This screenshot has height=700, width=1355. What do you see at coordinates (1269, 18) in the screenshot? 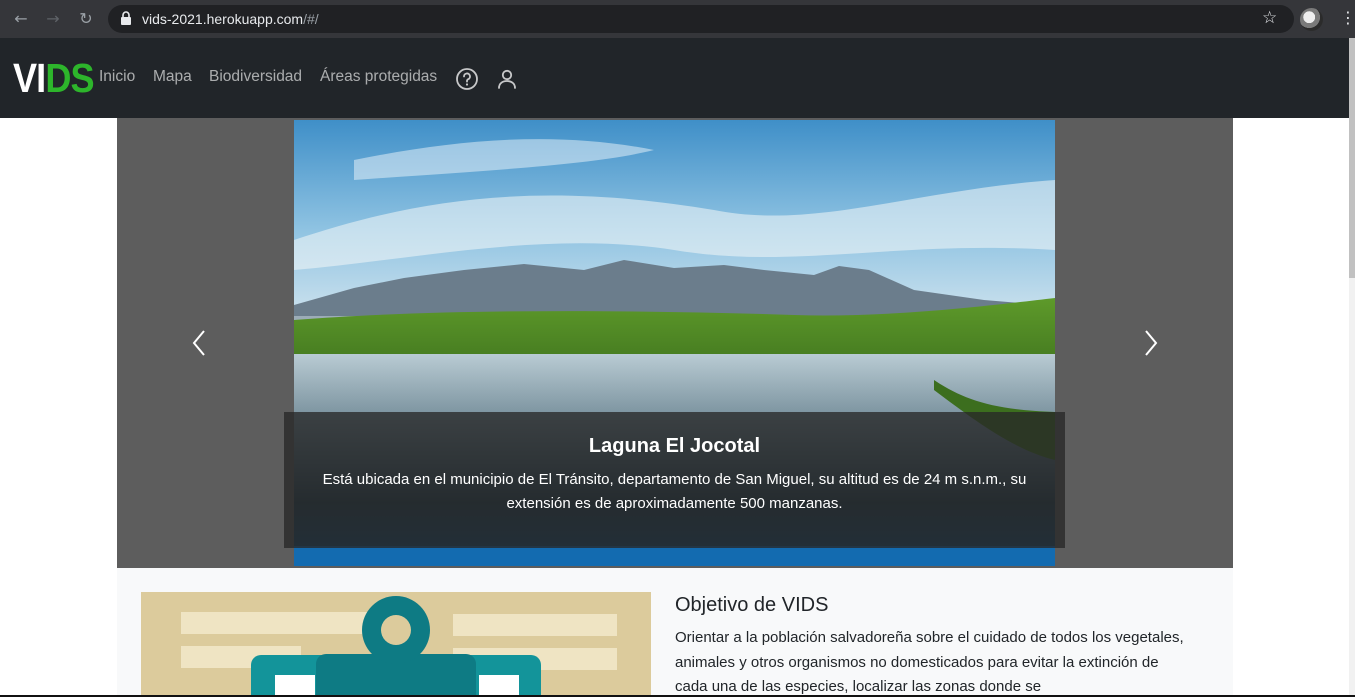
I see `bookmark-star-icon: ☆` at bounding box center [1269, 18].